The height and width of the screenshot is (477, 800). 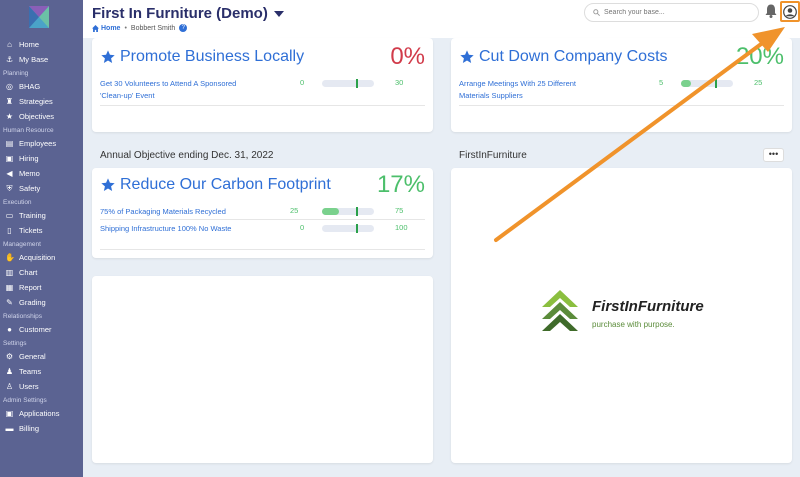 I want to click on sidebar-item-label: Home, so click(x=29, y=44).